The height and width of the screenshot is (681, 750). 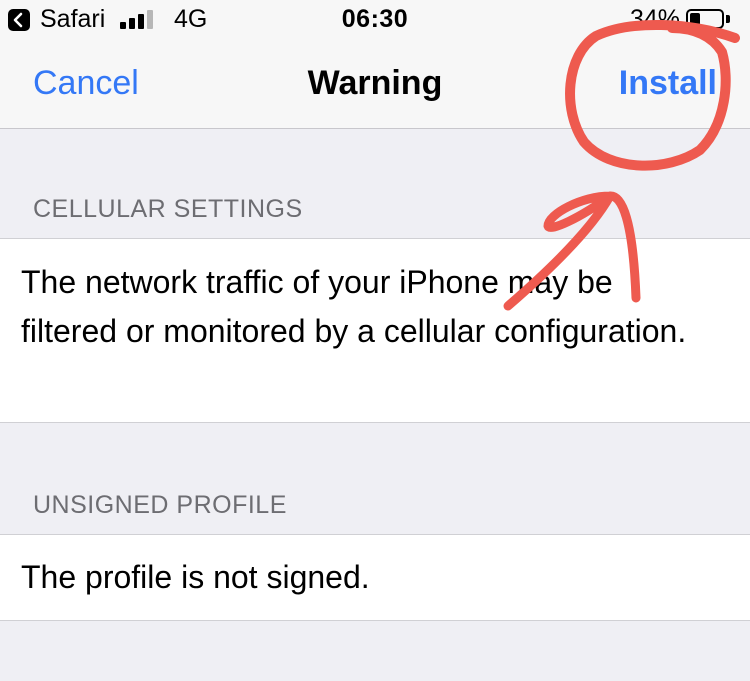 What do you see at coordinates (375, 577) in the screenshot?
I see `unsigned-profile-cell: The profile is not signed.` at bounding box center [375, 577].